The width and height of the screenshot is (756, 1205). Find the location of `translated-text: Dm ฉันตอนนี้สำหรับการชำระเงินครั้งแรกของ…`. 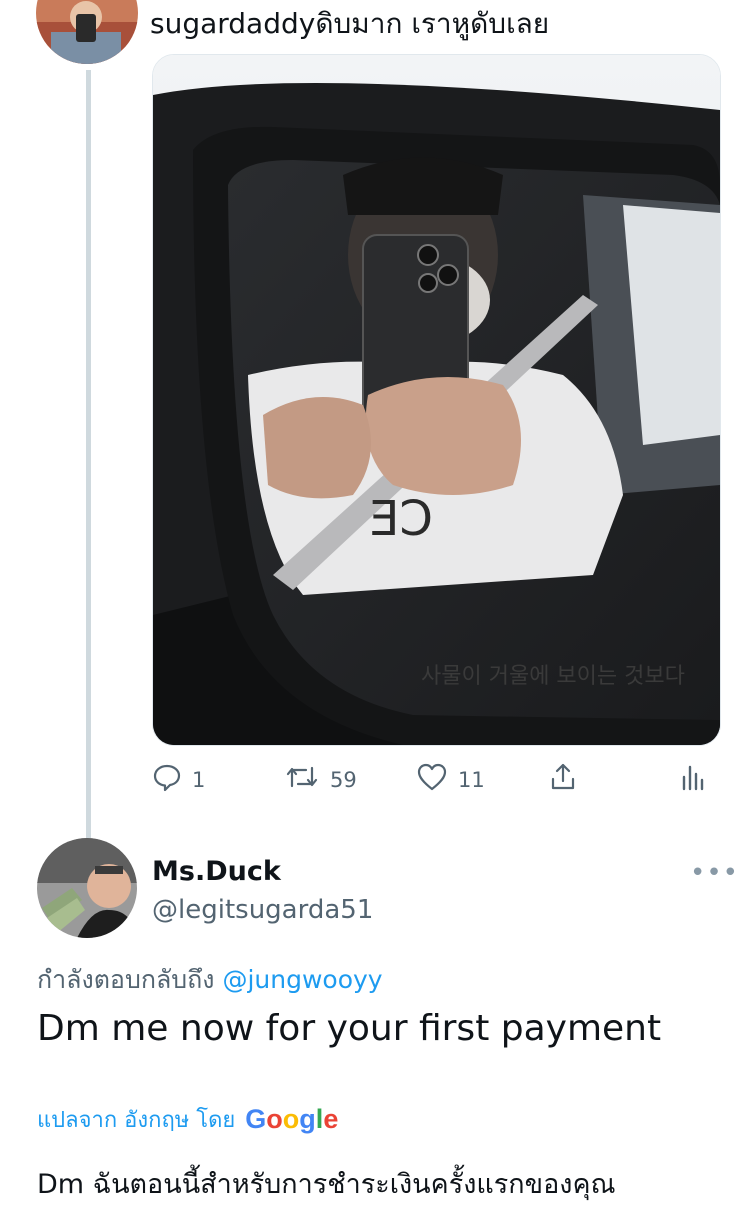

translated-text: Dm ฉันตอนนี้สำหรับการชำระเงินครั้งแรกของ… is located at coordinates (326, 1184).